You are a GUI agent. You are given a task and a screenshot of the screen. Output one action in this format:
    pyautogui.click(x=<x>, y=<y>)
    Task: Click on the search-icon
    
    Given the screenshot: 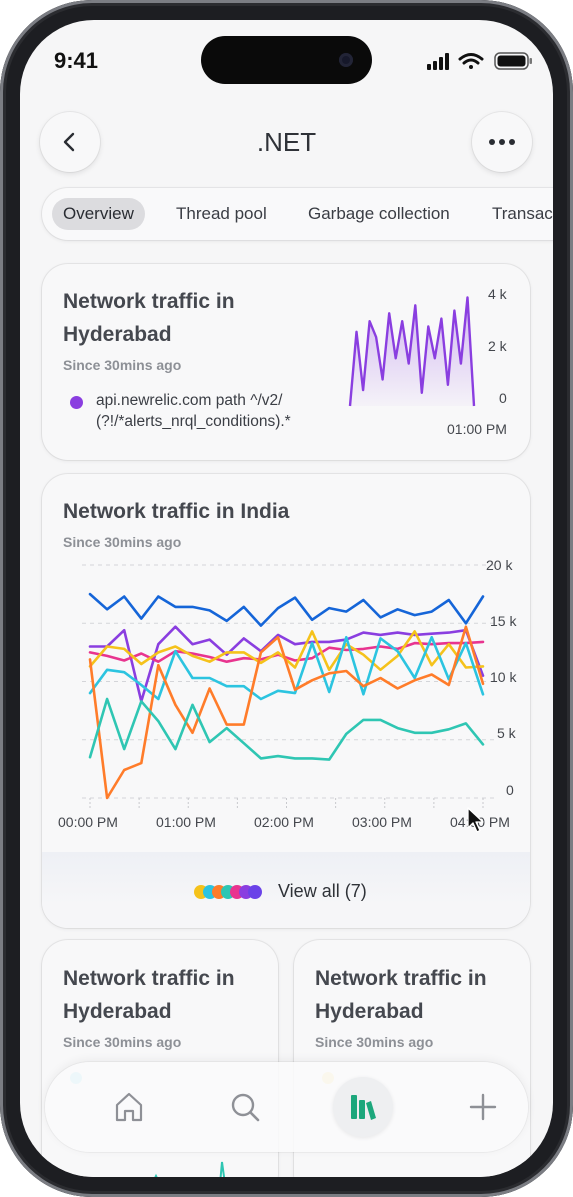 What is the action you would take?
    pyautogui.click(x=245, y=1107)
    